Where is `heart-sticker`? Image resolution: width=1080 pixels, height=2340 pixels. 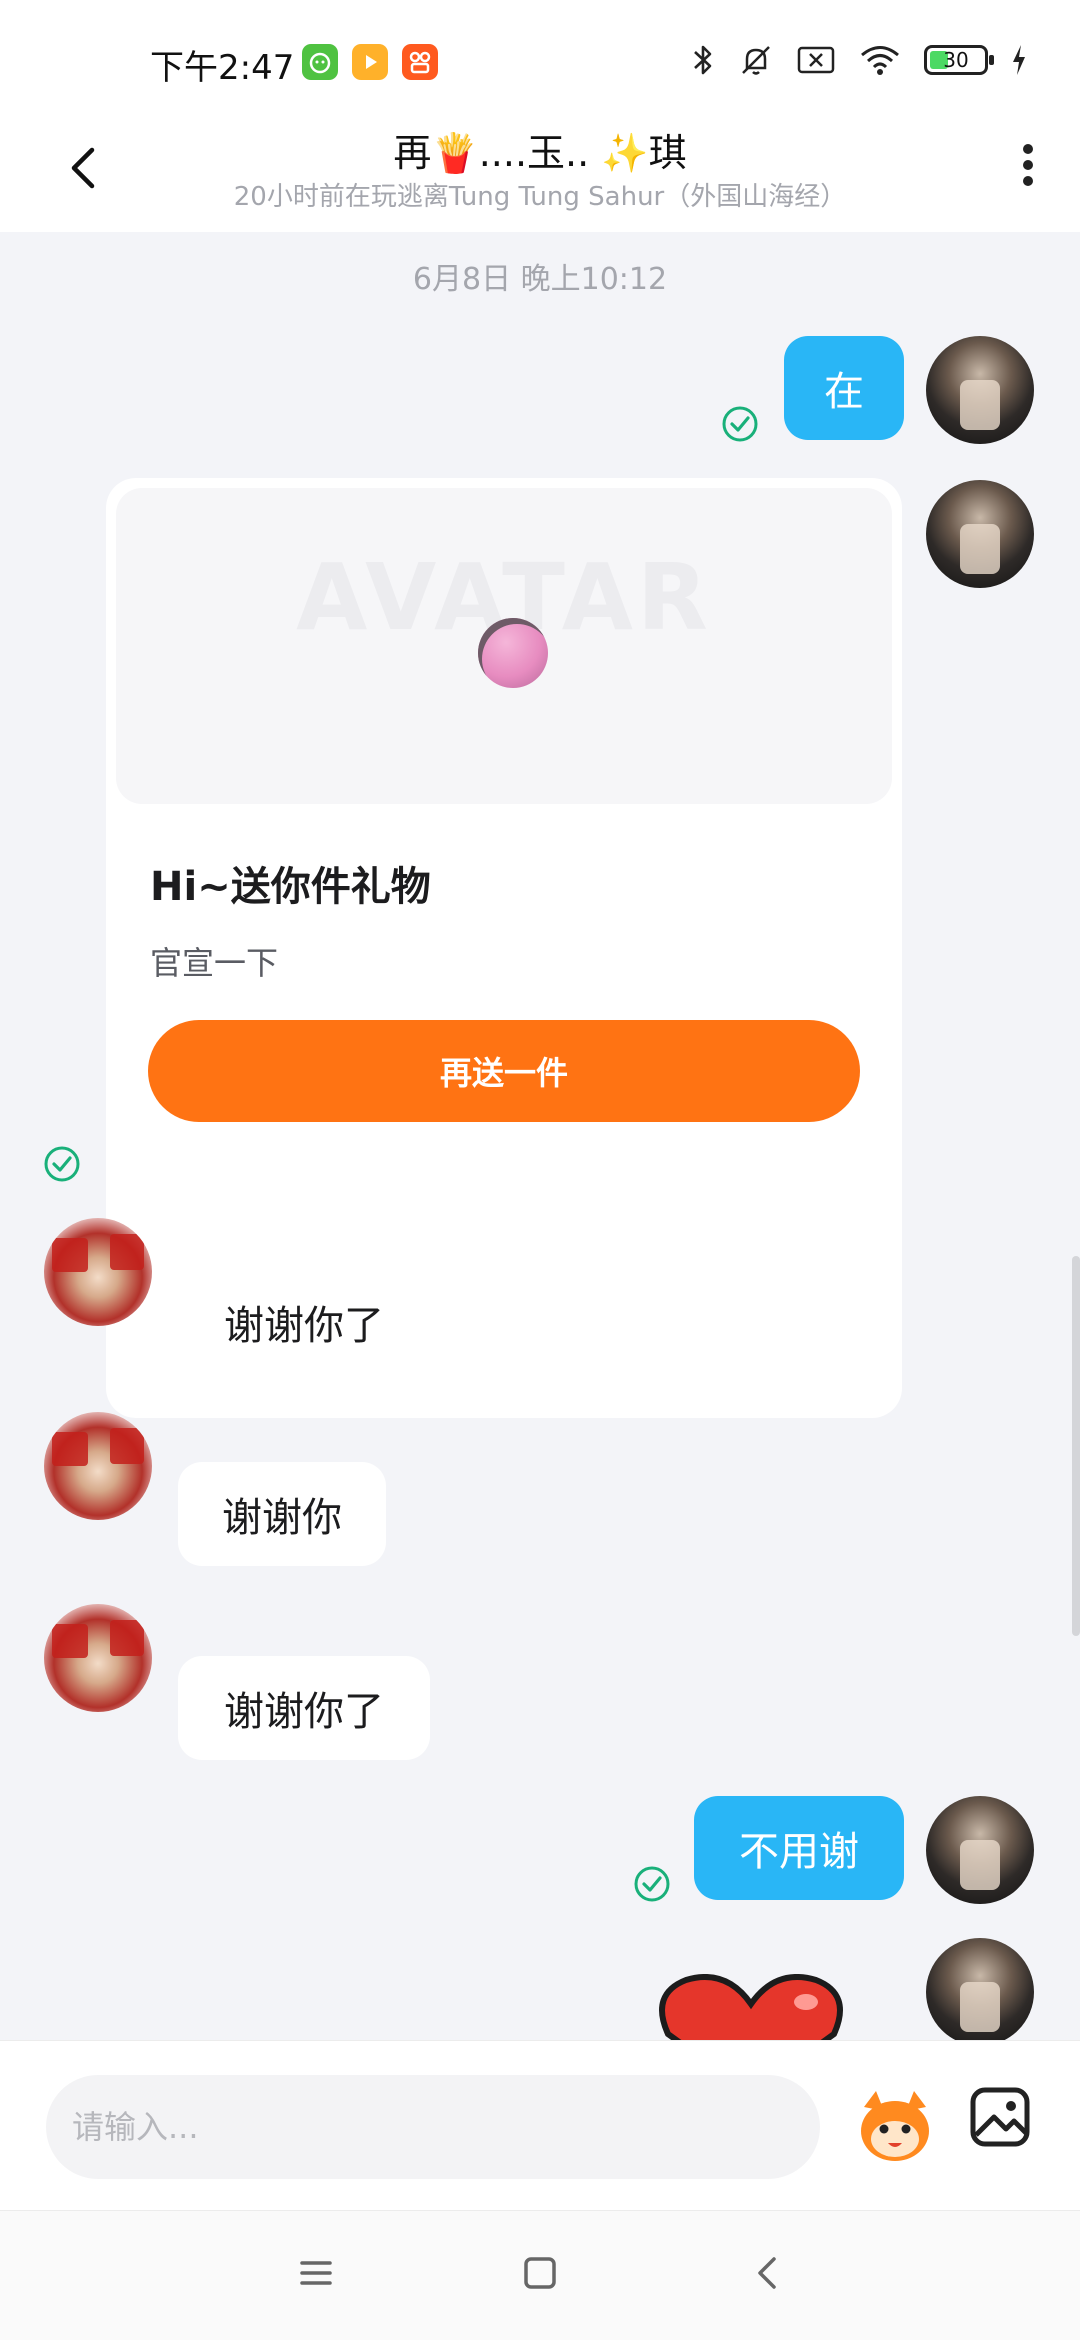
heart-sticker is located at coordinates (751, 2007).